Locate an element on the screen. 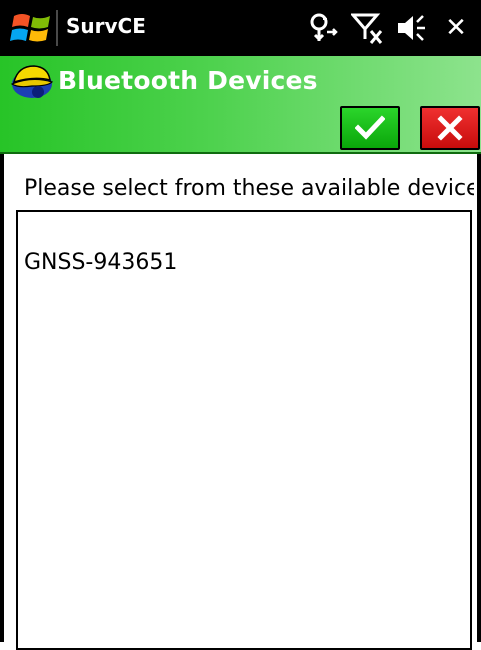 The height and width of the screenshot is (650, 481). header-divider is located at coordinates (240, 153).